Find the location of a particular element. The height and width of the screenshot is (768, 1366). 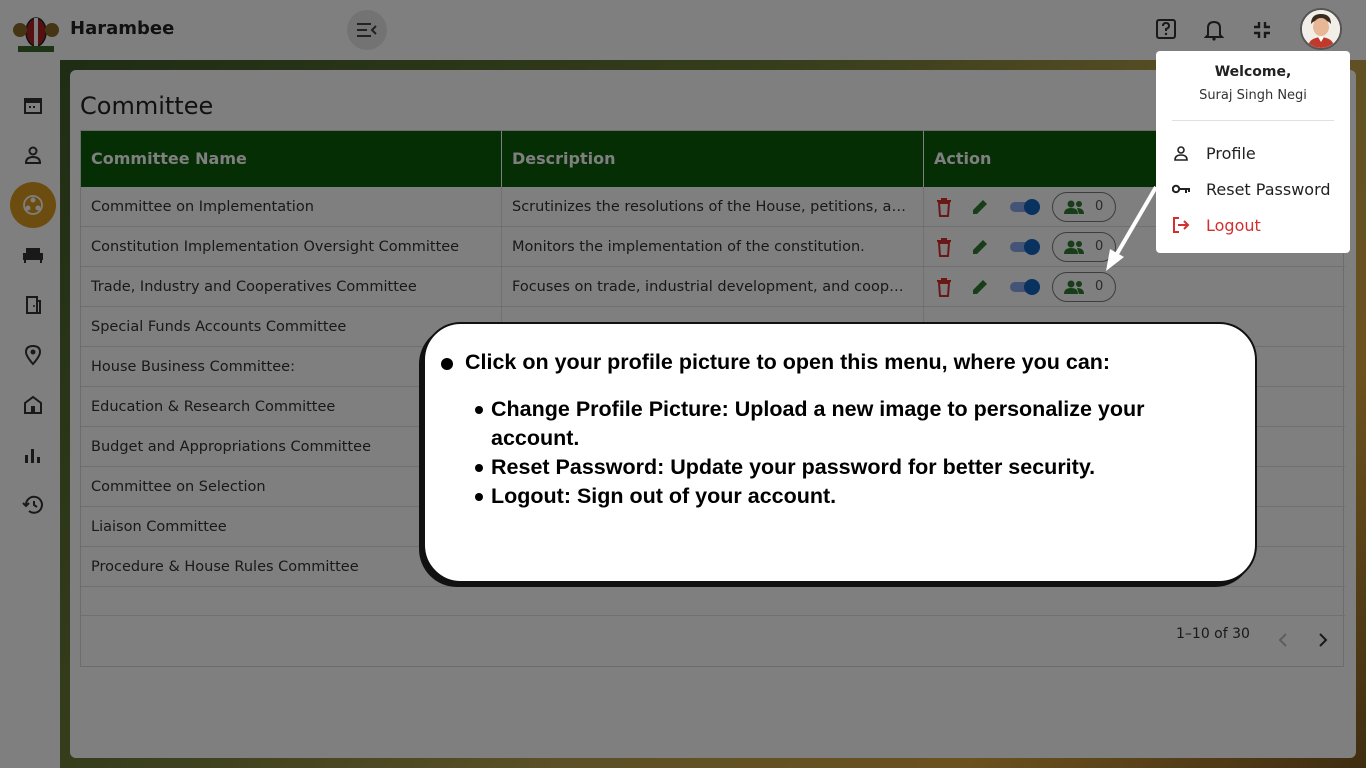

menu-divider is located at coordinates (1253, 120).